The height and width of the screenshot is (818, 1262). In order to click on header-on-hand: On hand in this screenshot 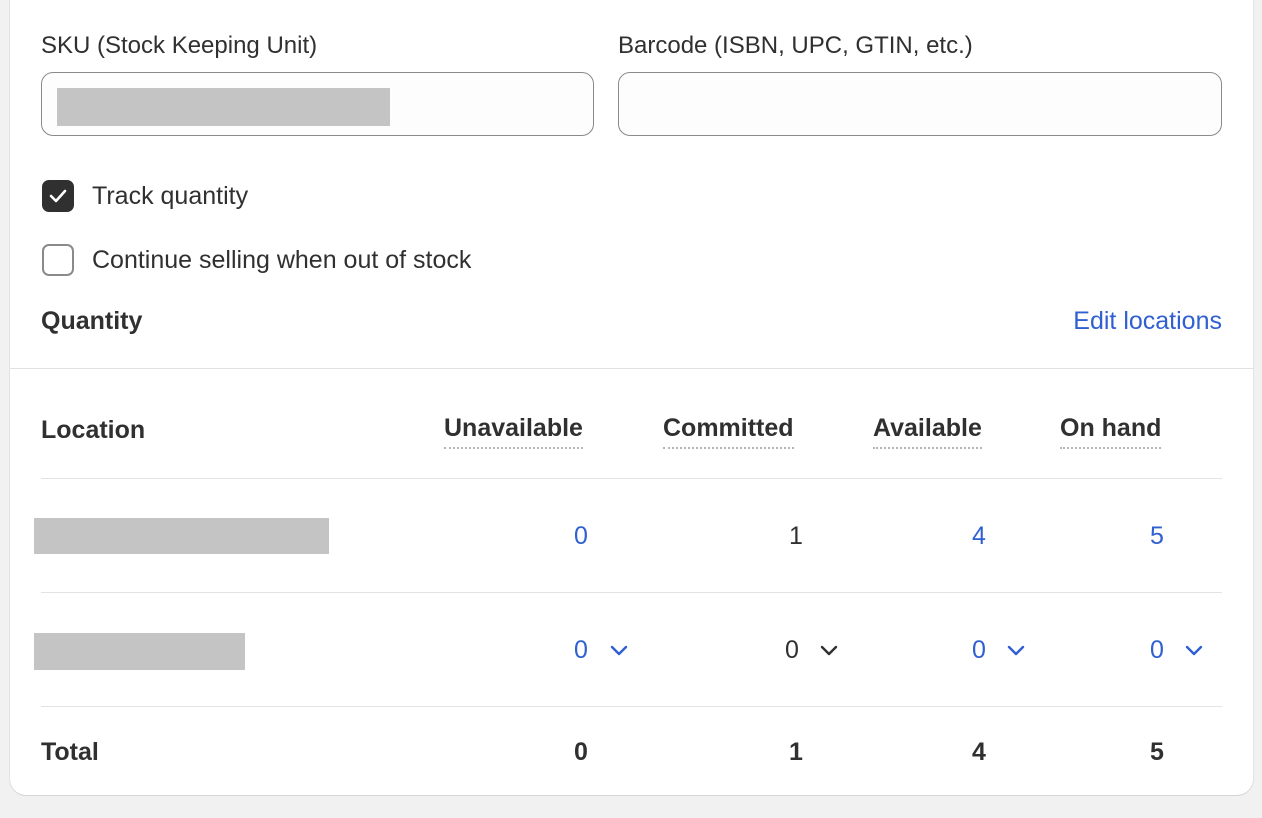, I will do `click(1111, 431)`.